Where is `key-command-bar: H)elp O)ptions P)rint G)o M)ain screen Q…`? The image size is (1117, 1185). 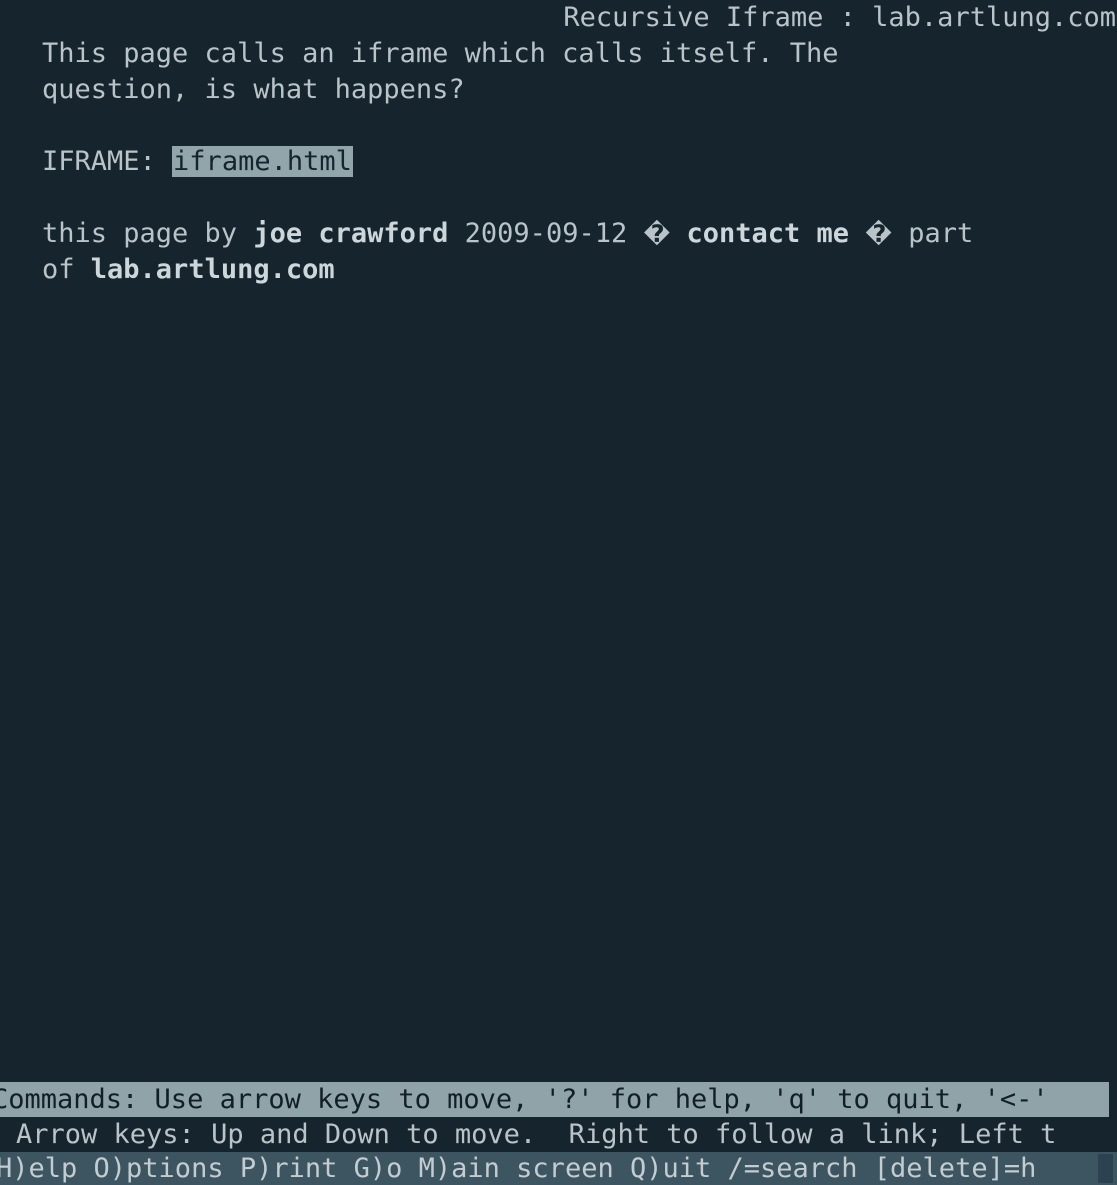
key-command-bar: H)elp O)ptions P)rint G)o M)ain screen Q… is located at coordinates (558, 1168).